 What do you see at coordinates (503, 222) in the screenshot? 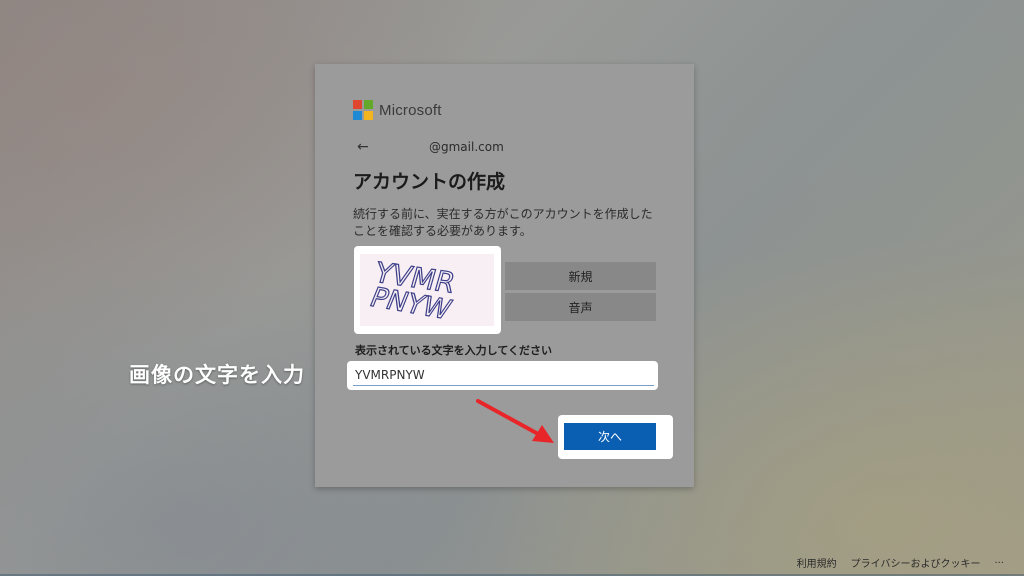
I see `description-text: 続行する前に、実在する方がこのアカウントを作成したことを確認する必要があります。` at bounding box center [503, 222].